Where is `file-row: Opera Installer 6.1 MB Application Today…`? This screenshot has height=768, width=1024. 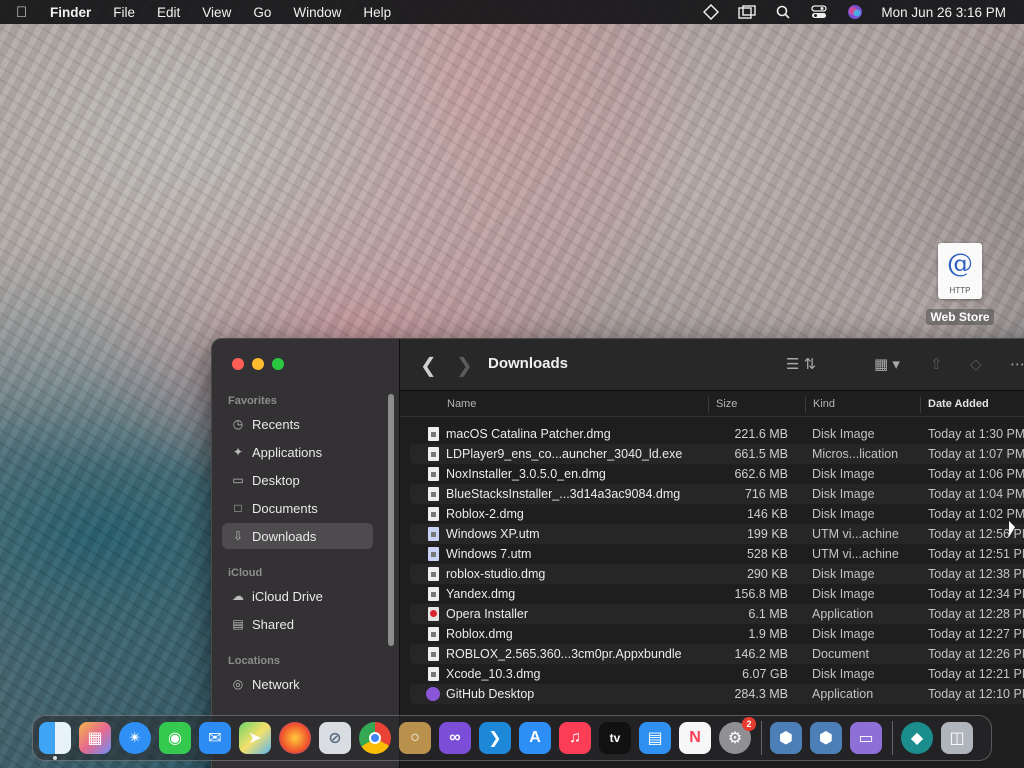 file-row: Opera Installer 6.1 MB Application Today… is located at coordinates (717, 614).